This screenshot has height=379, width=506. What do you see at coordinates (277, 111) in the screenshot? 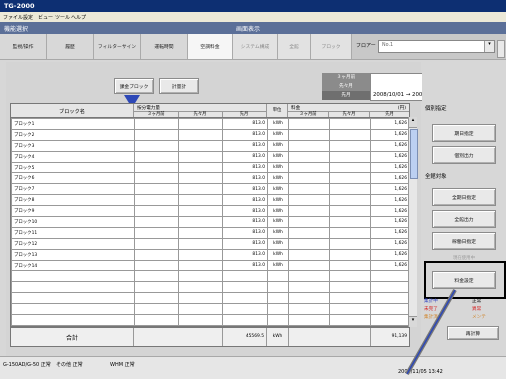
I see `header-unit: 単位` at bounding box center [277, 111].